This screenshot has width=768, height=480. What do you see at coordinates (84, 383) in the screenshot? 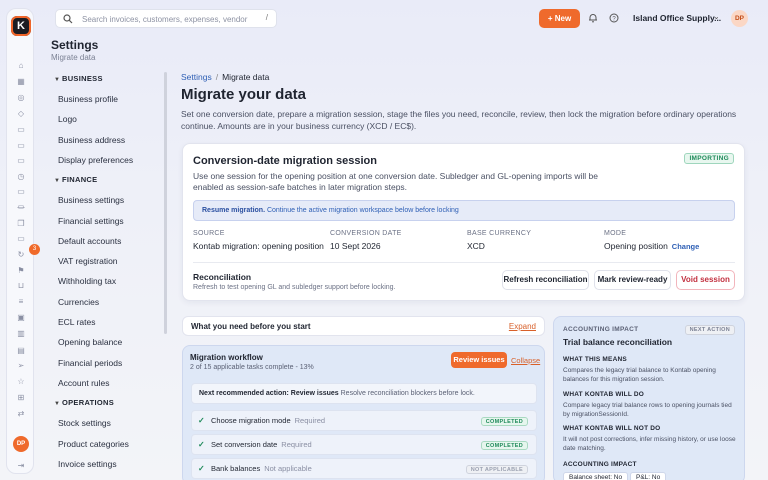
I see `nav-item-account-rules: Account rules` at bounding box center [84, 383].